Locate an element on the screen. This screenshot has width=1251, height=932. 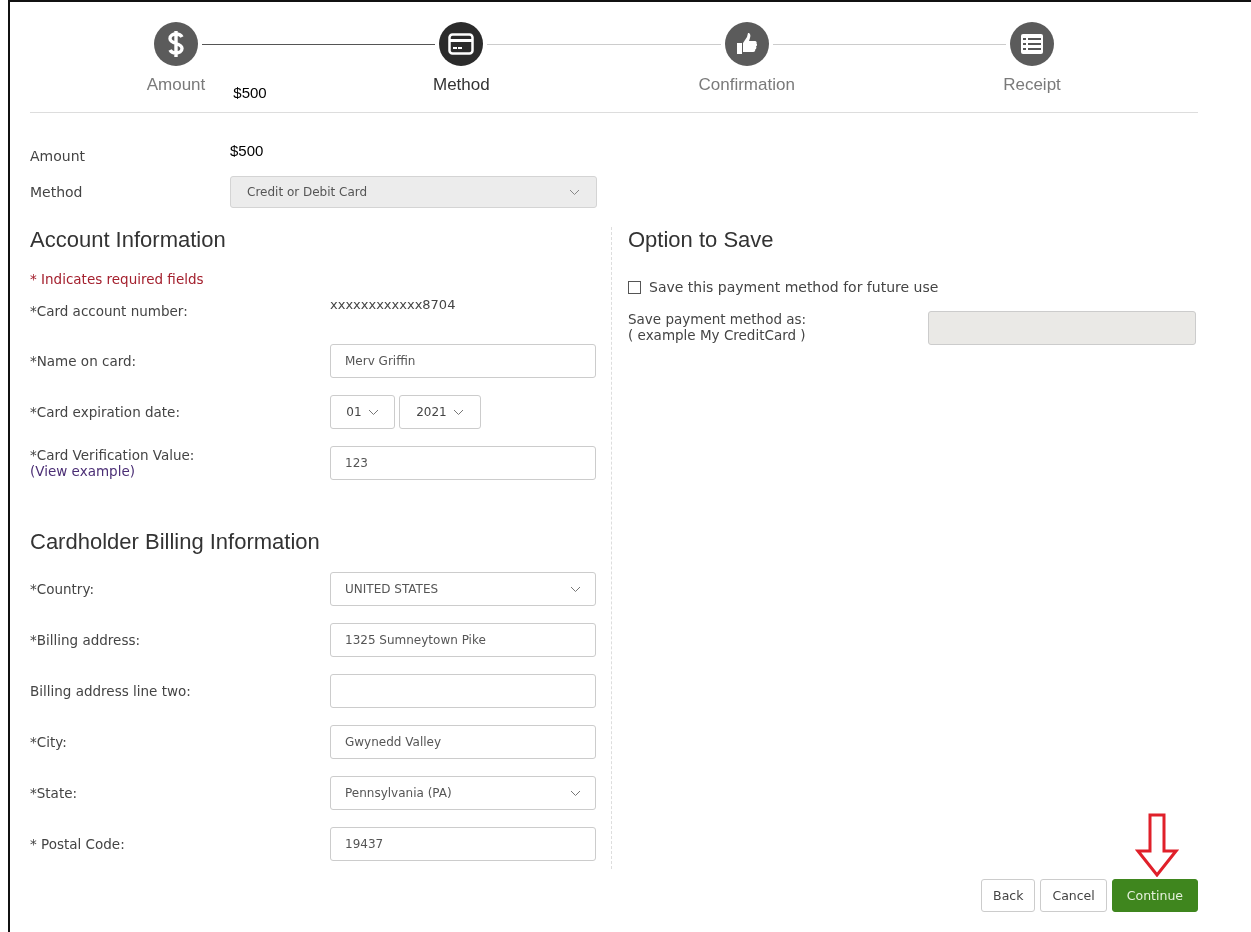
select-field: Pennsylvania (PA) is located at coordinates (463, 793).